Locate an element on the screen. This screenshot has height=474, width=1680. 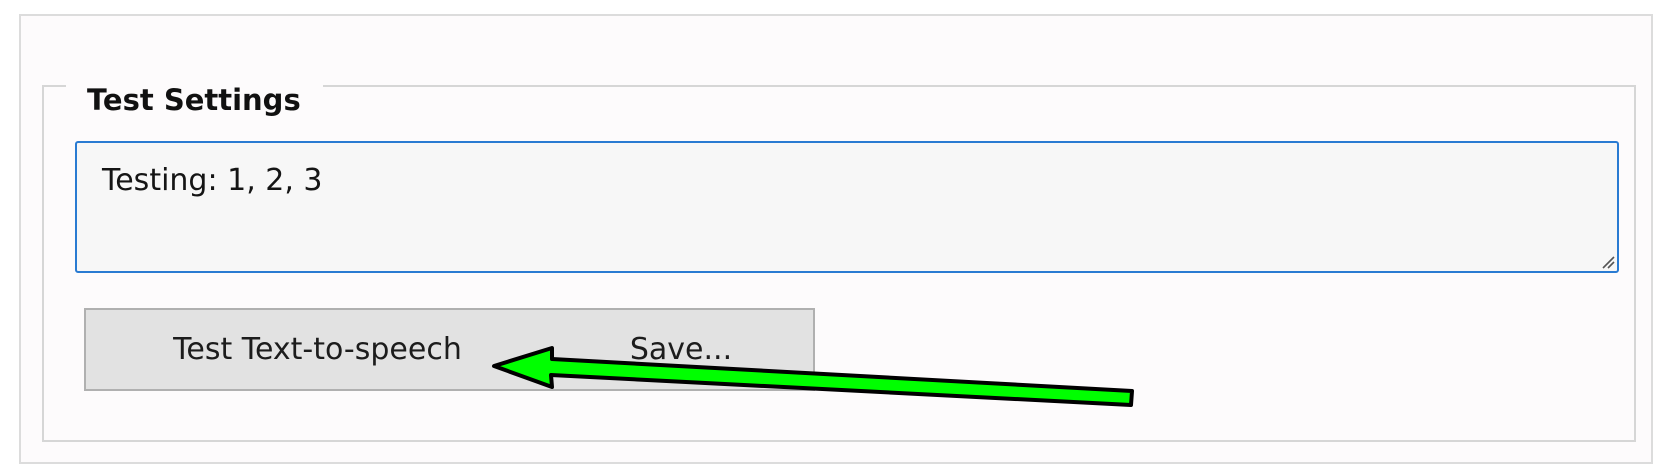
test-text-to-speech-button: Test Text-to-speech is located at coordinates (317, 349).